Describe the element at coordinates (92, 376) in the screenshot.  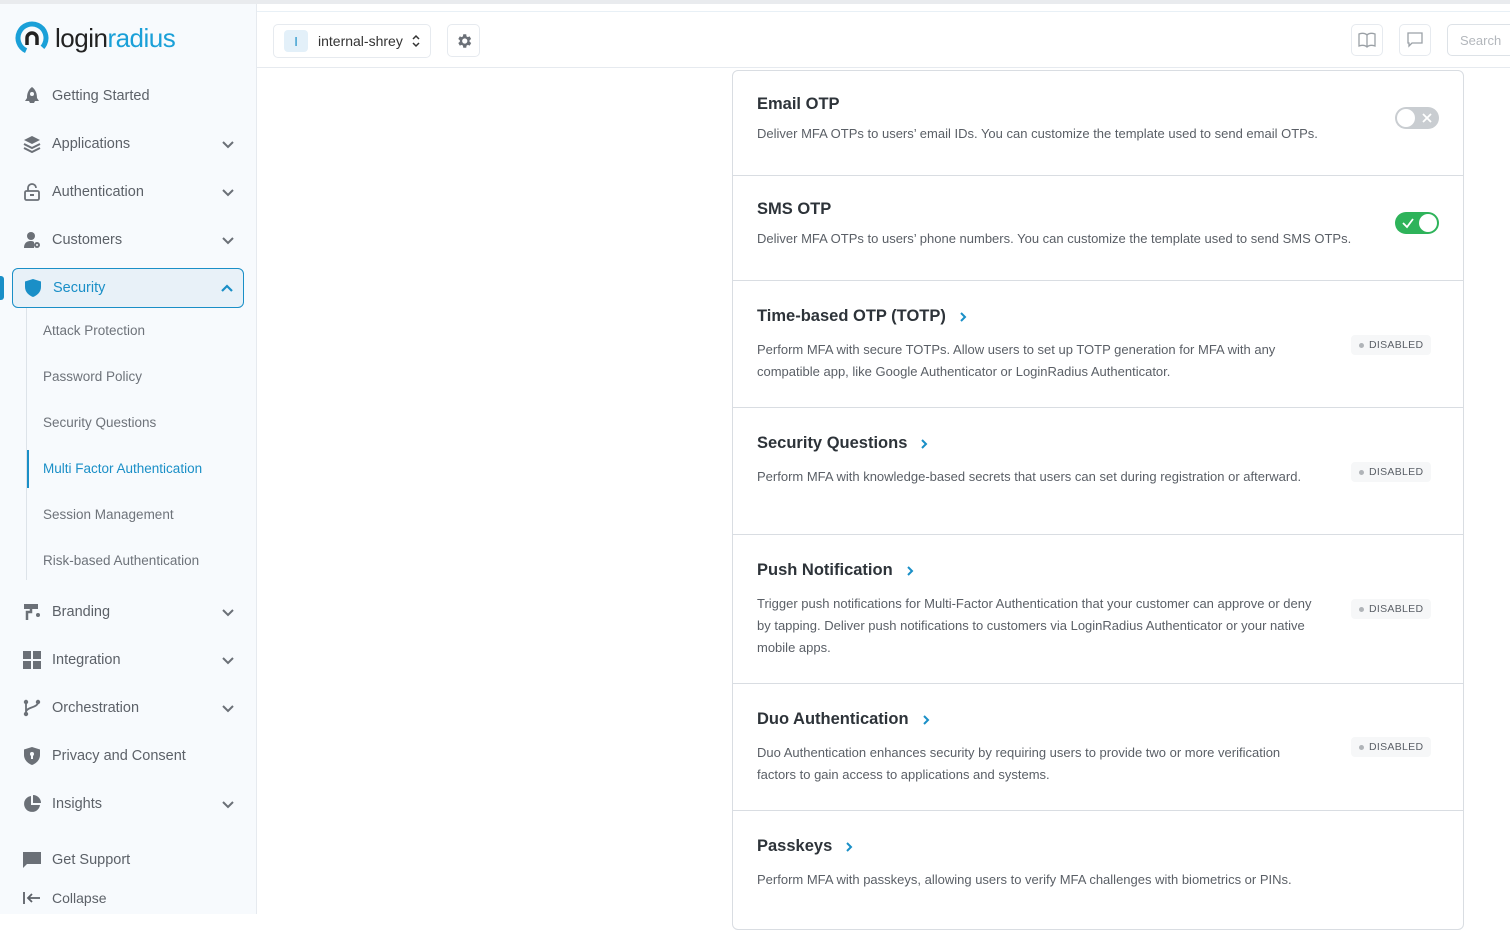
I see `submenu-item-password-policy: Password Policy` at that location.